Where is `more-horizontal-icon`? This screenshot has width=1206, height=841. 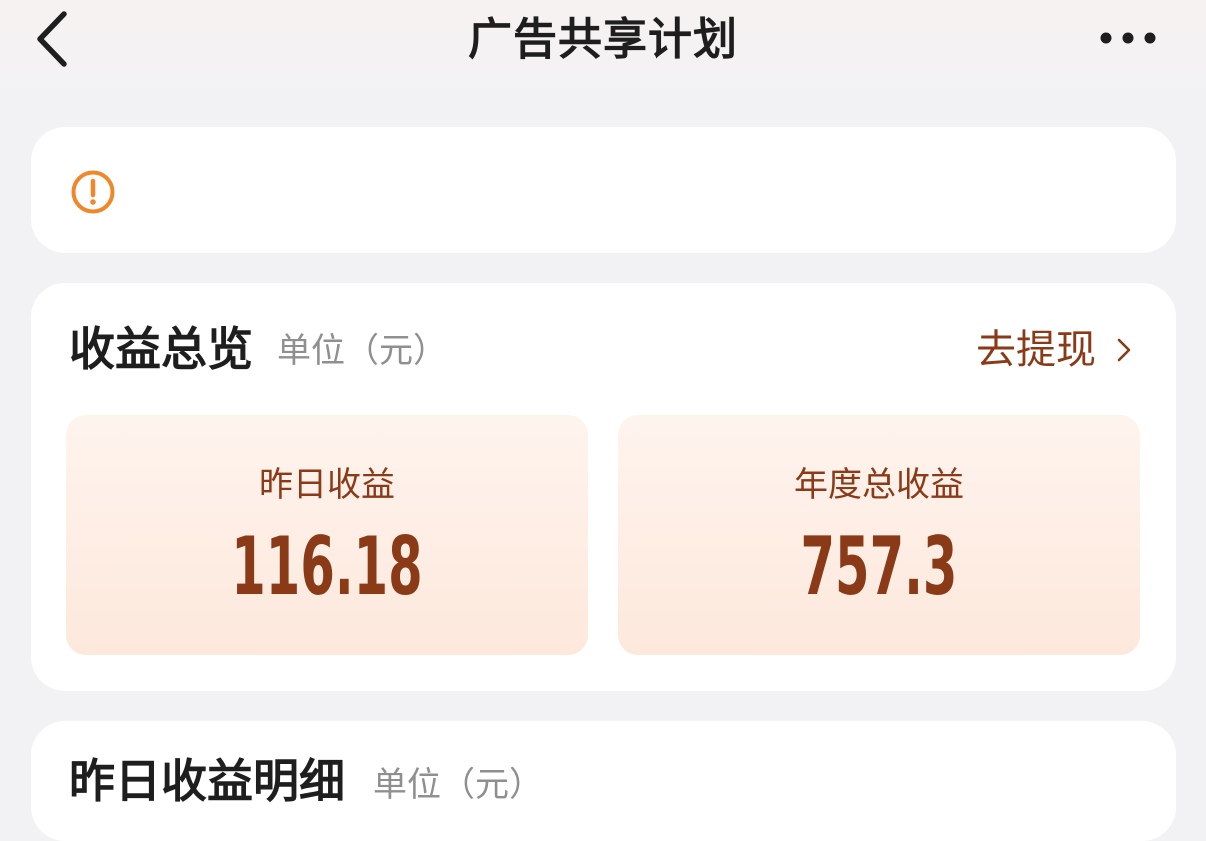 more-horizontal-icon is located at coordinates (1128, 38).